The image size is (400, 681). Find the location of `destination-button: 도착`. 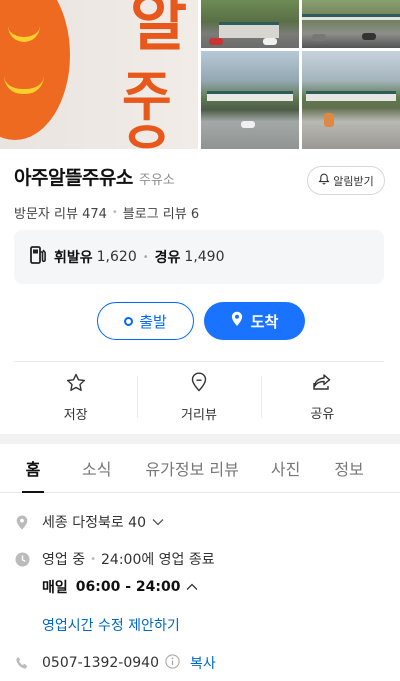

destination-button: 도착 is located at coordinates (254, 321).